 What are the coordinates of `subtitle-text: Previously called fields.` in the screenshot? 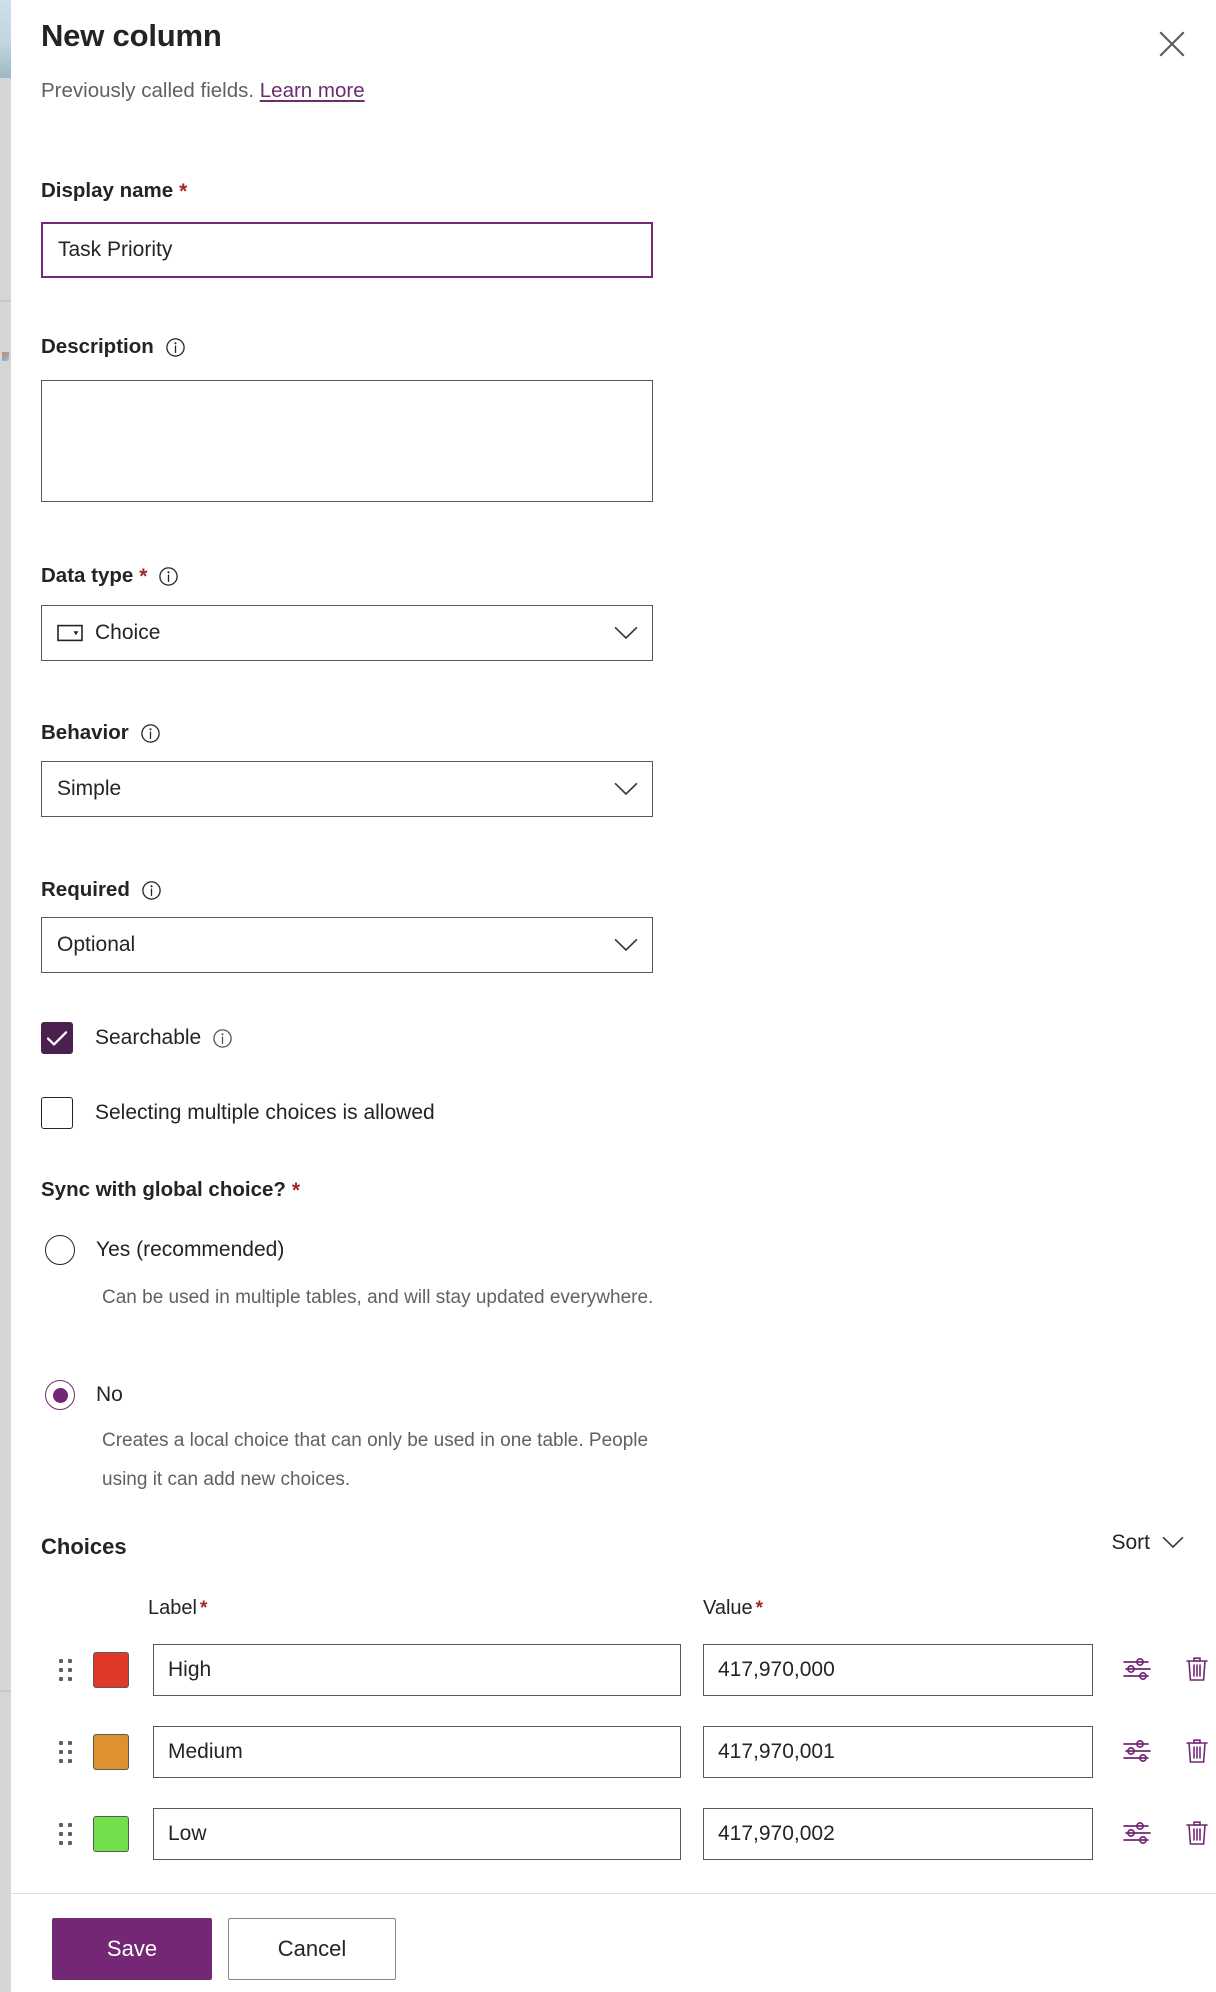 It's located at (148, 90).